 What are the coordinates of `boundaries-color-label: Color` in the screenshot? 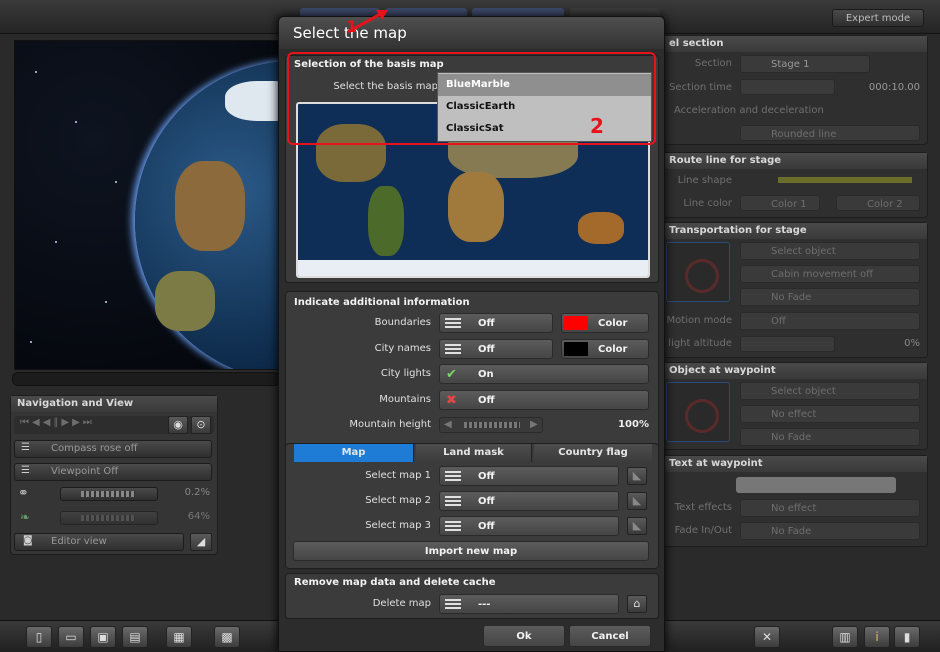 It's located at (613, 323).